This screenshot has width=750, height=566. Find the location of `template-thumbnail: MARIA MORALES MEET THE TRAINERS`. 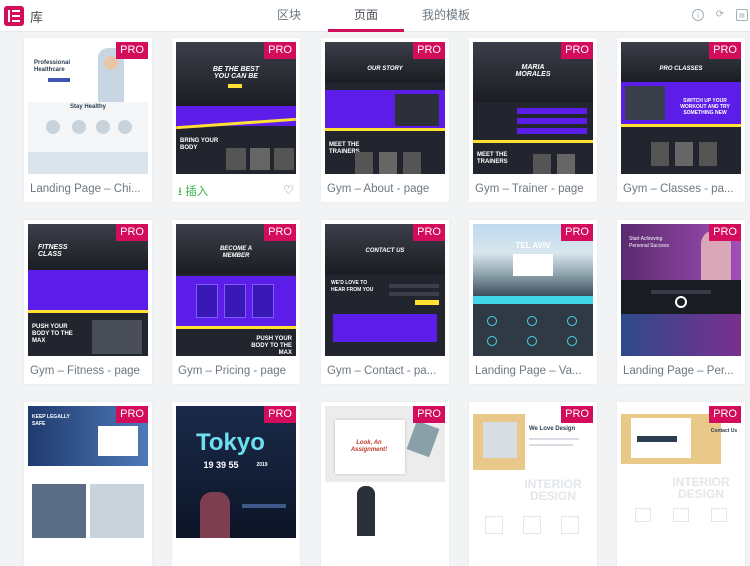

template-thumbnail: MARIA MORALES MEET THE TRAINERS is located at coordinates (533, 108).